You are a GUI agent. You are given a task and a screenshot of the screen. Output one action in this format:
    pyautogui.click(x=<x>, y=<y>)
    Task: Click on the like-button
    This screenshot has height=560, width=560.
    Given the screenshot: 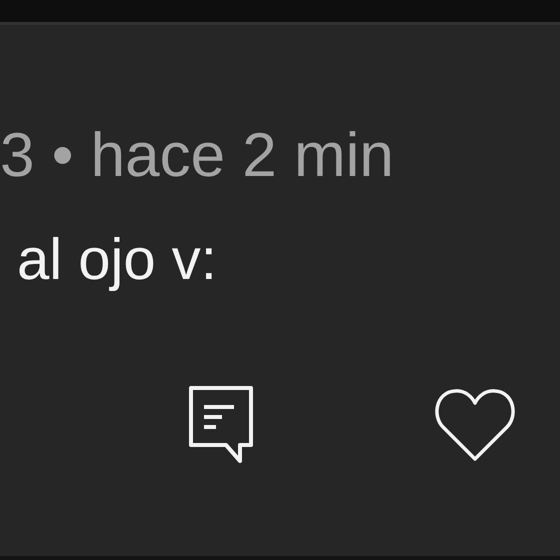 What is the action you would take?
    pyautogui.click(x=475, y=425)
    